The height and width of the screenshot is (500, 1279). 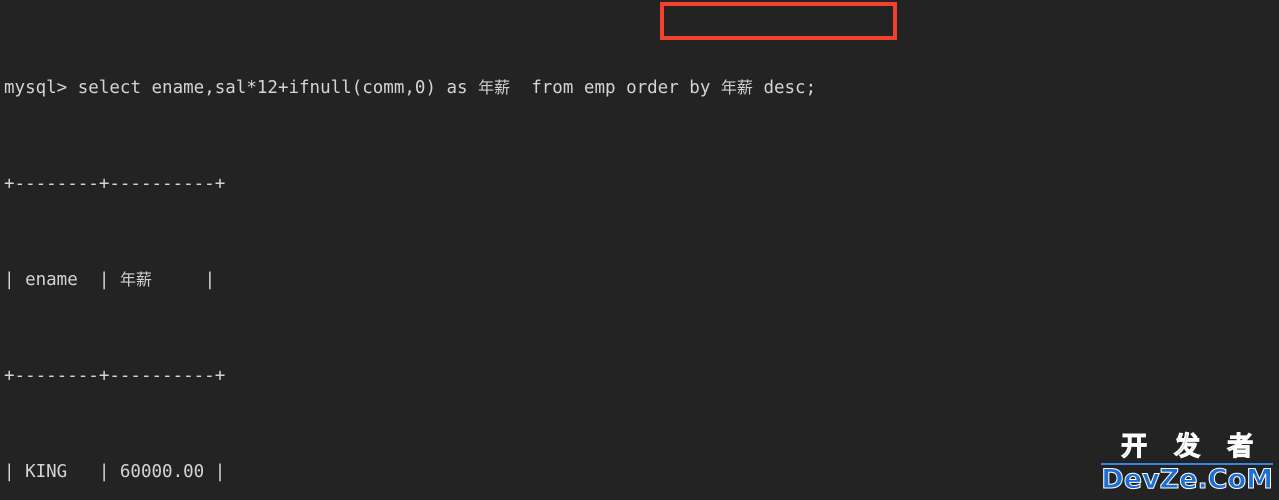 I want to click on column-header-salary: 年薪, so click(x=135, y=279).